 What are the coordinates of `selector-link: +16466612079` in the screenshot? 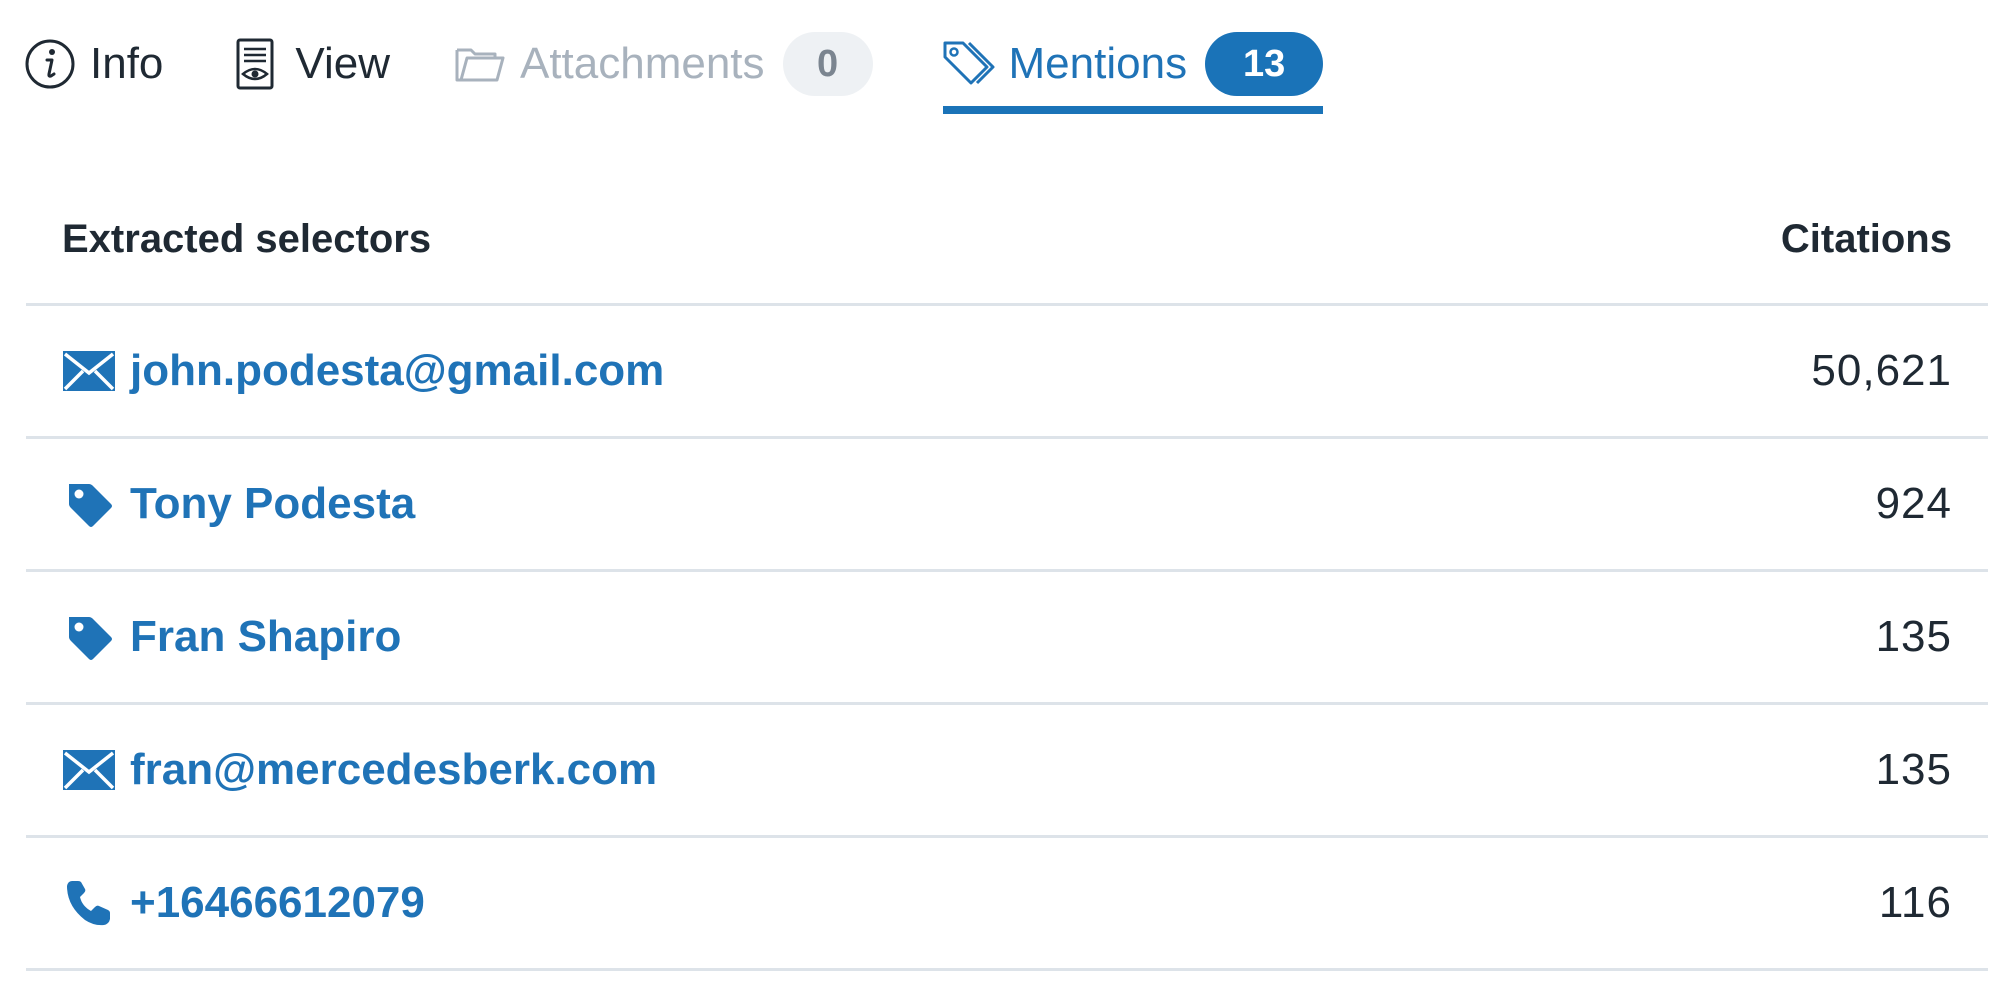 It's located at (277, 903).